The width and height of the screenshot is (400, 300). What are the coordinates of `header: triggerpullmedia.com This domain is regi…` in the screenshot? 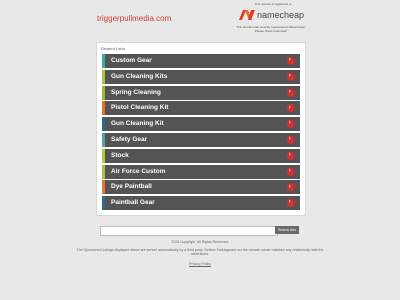 It's located at (200, 20).